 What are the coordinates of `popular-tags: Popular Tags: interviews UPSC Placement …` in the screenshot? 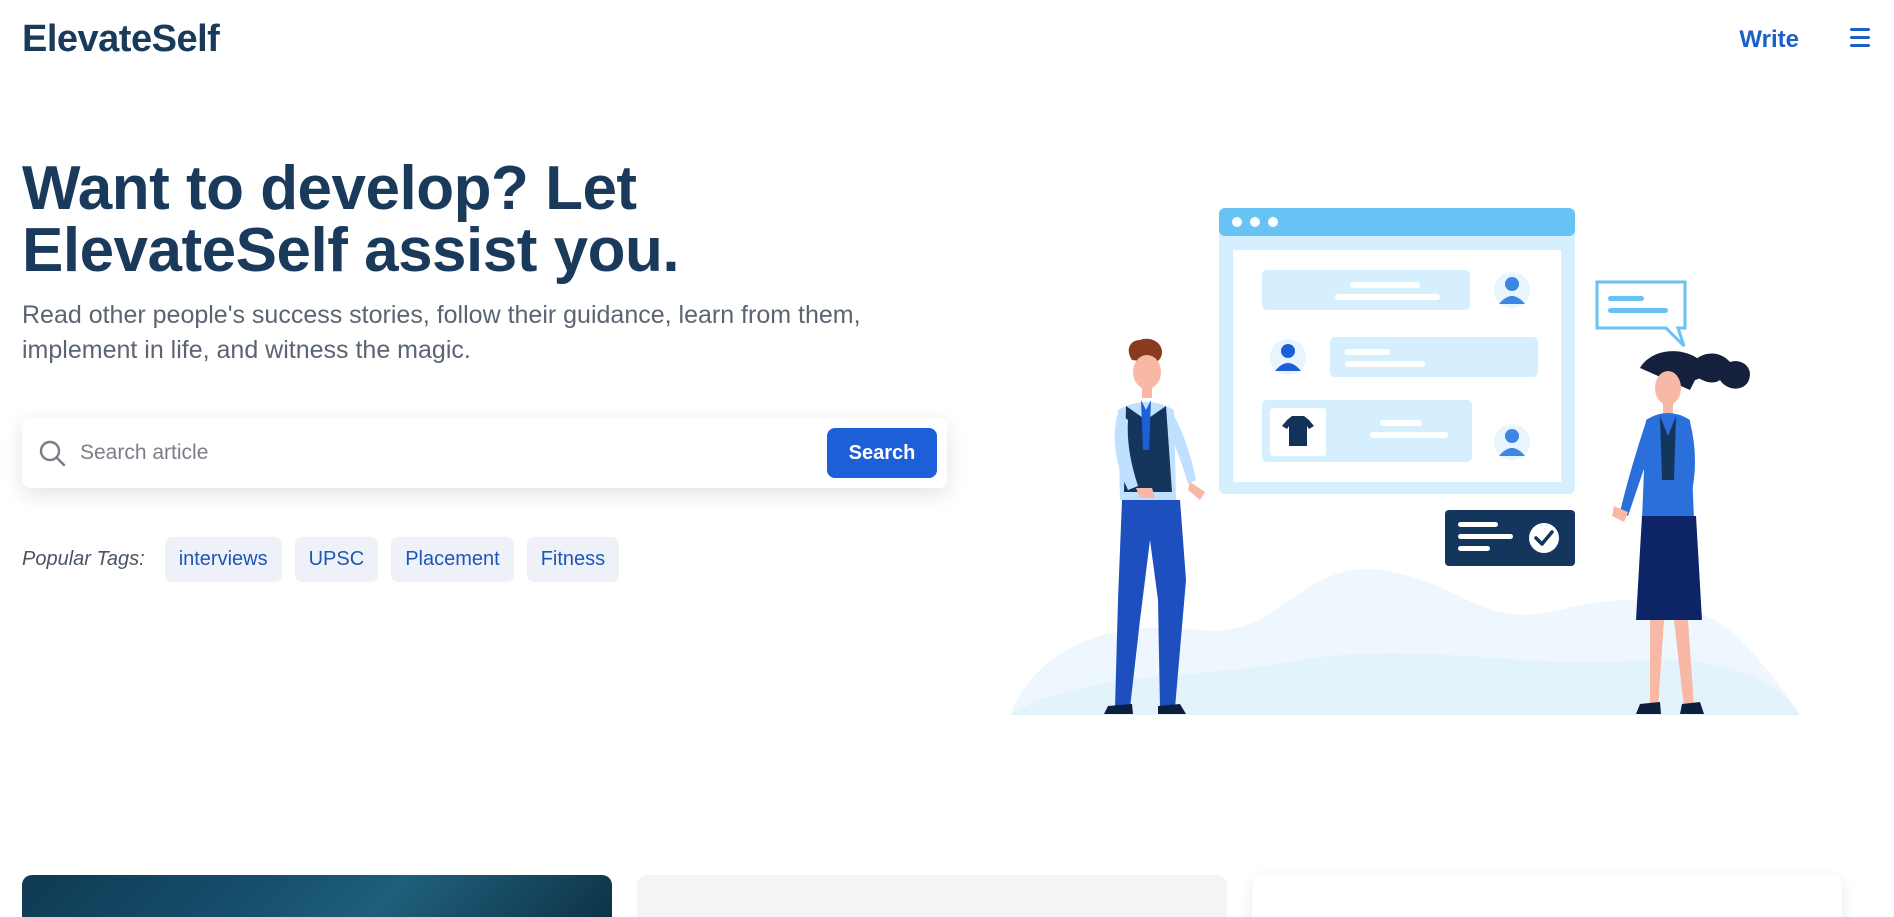 It's located at (327, 559).